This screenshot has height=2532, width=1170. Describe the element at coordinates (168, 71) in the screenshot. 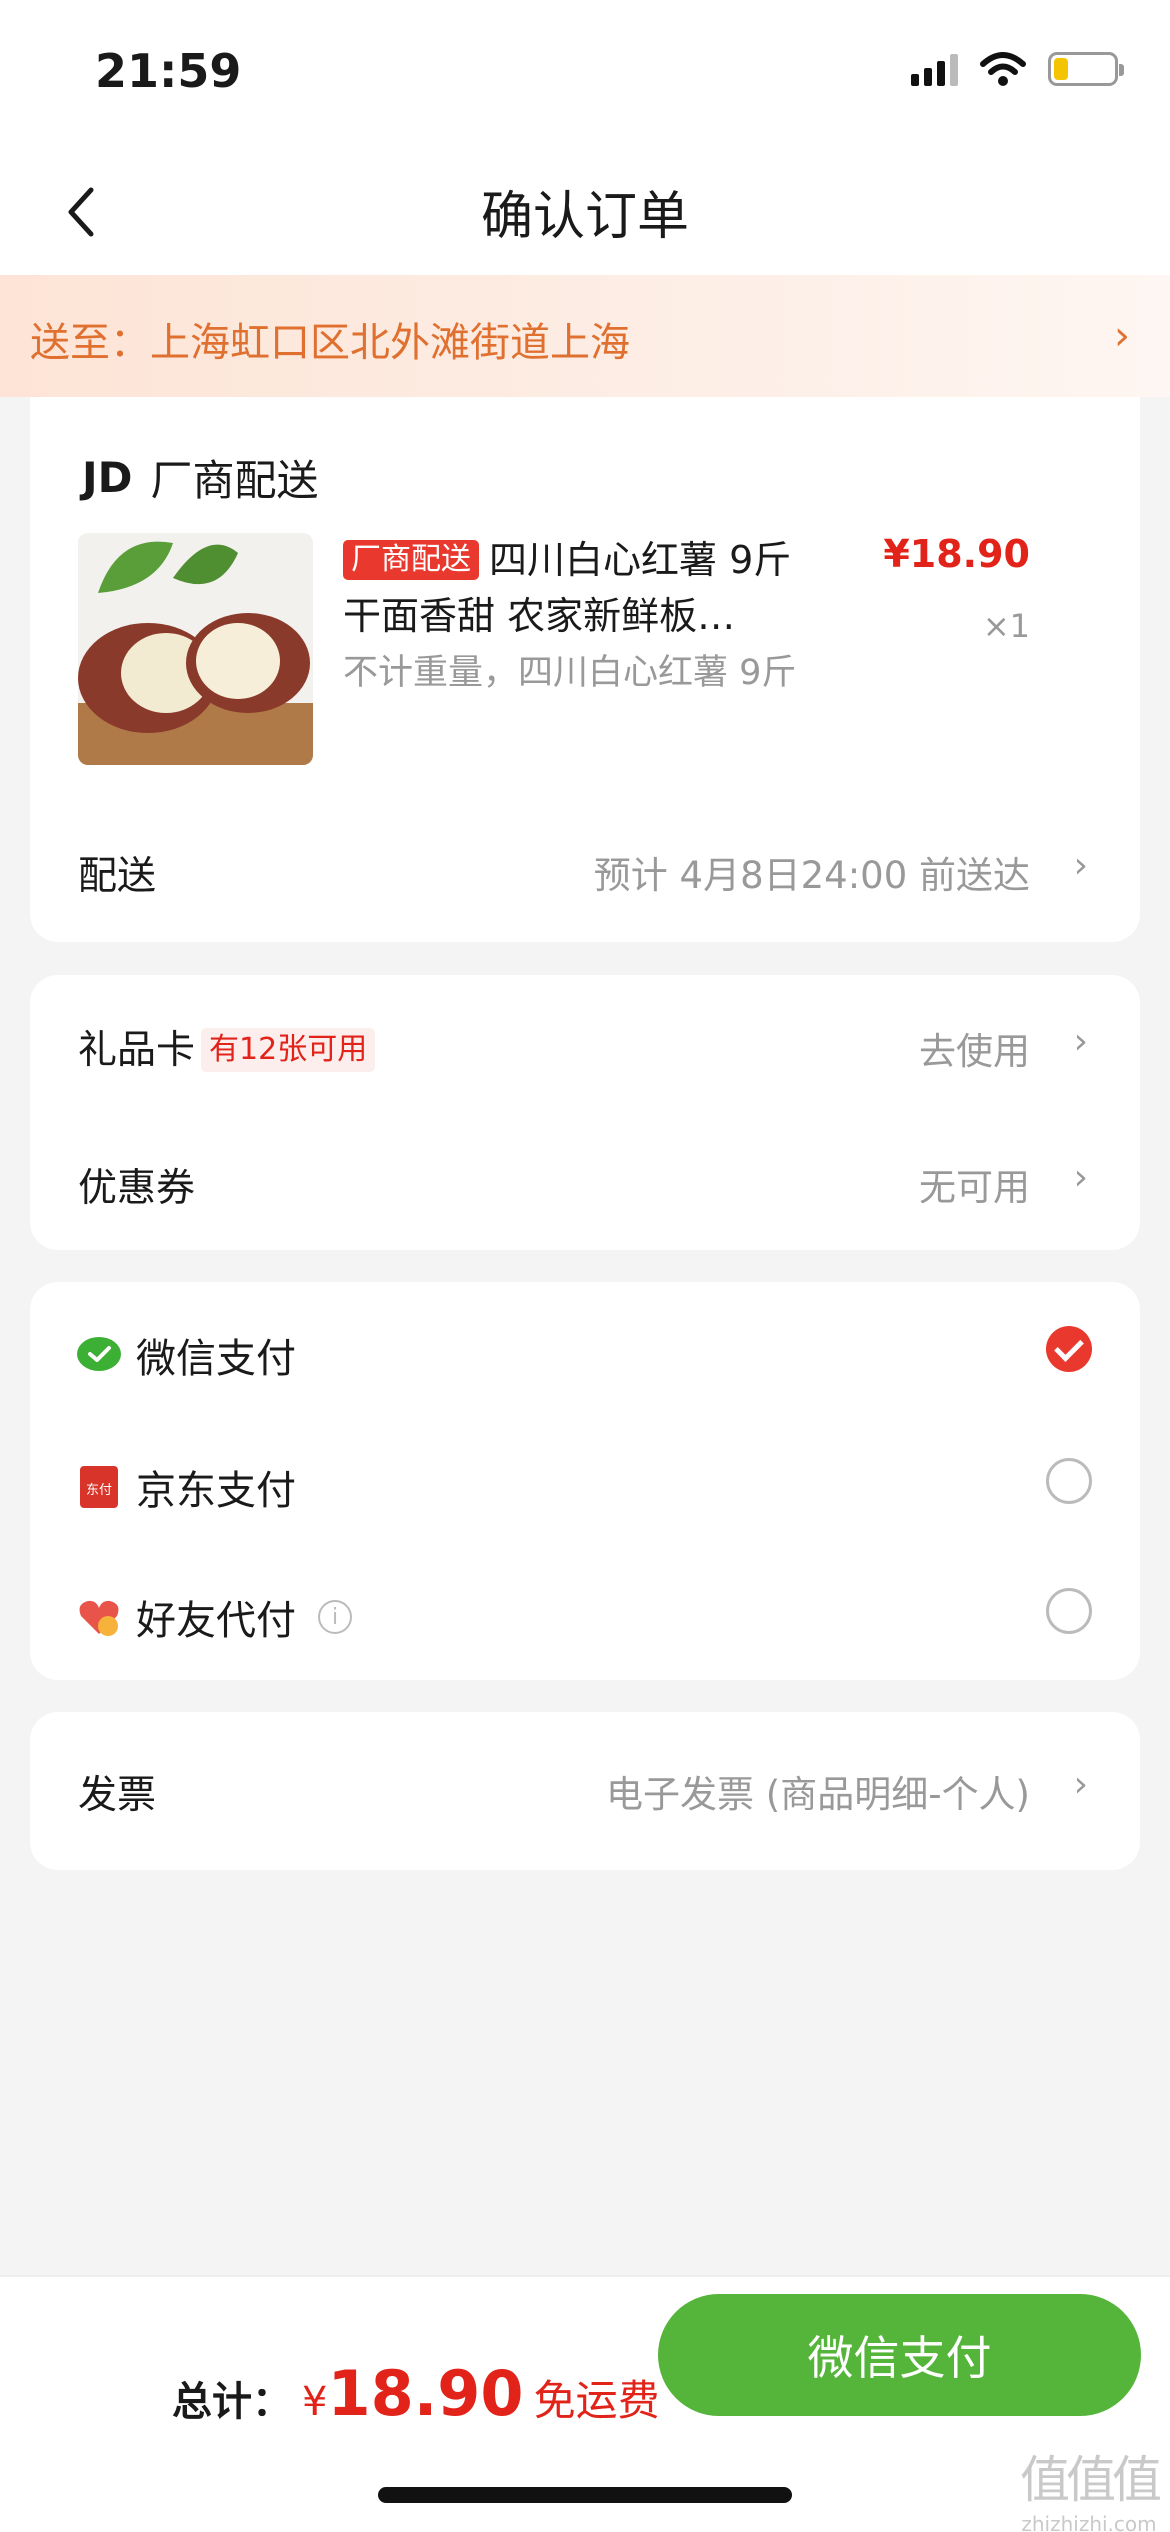

I see `status-time: 21:59` at that location.